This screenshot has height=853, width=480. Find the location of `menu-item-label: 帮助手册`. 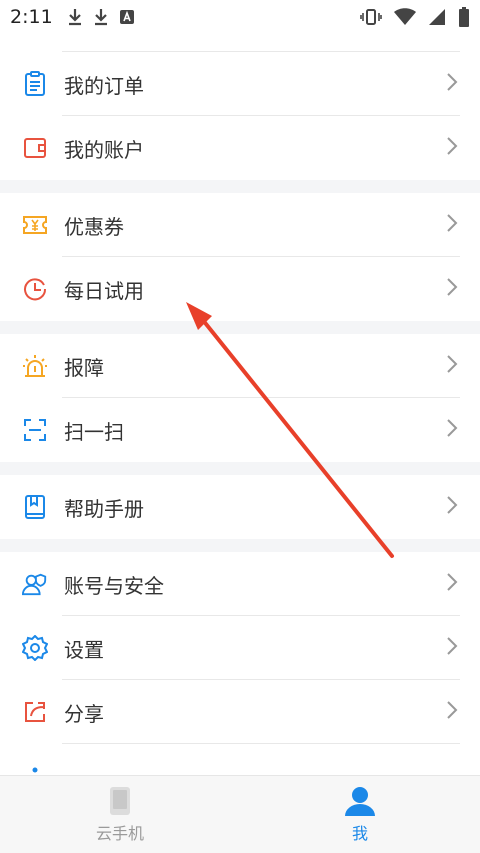

menu-item-label: 帮助手册 is located at coordinates (104, 508).